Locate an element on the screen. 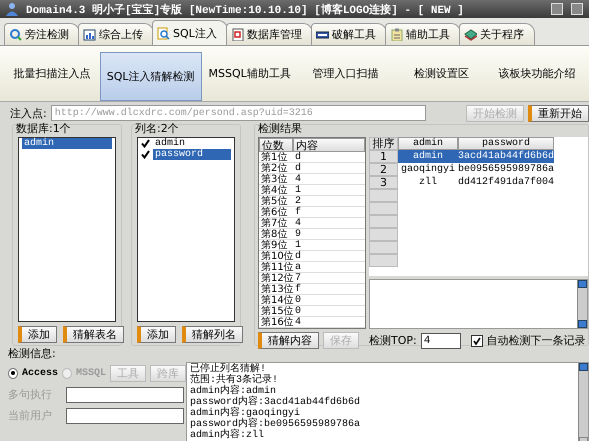  table-cell-text: zll is located at coordinates (428, 182).